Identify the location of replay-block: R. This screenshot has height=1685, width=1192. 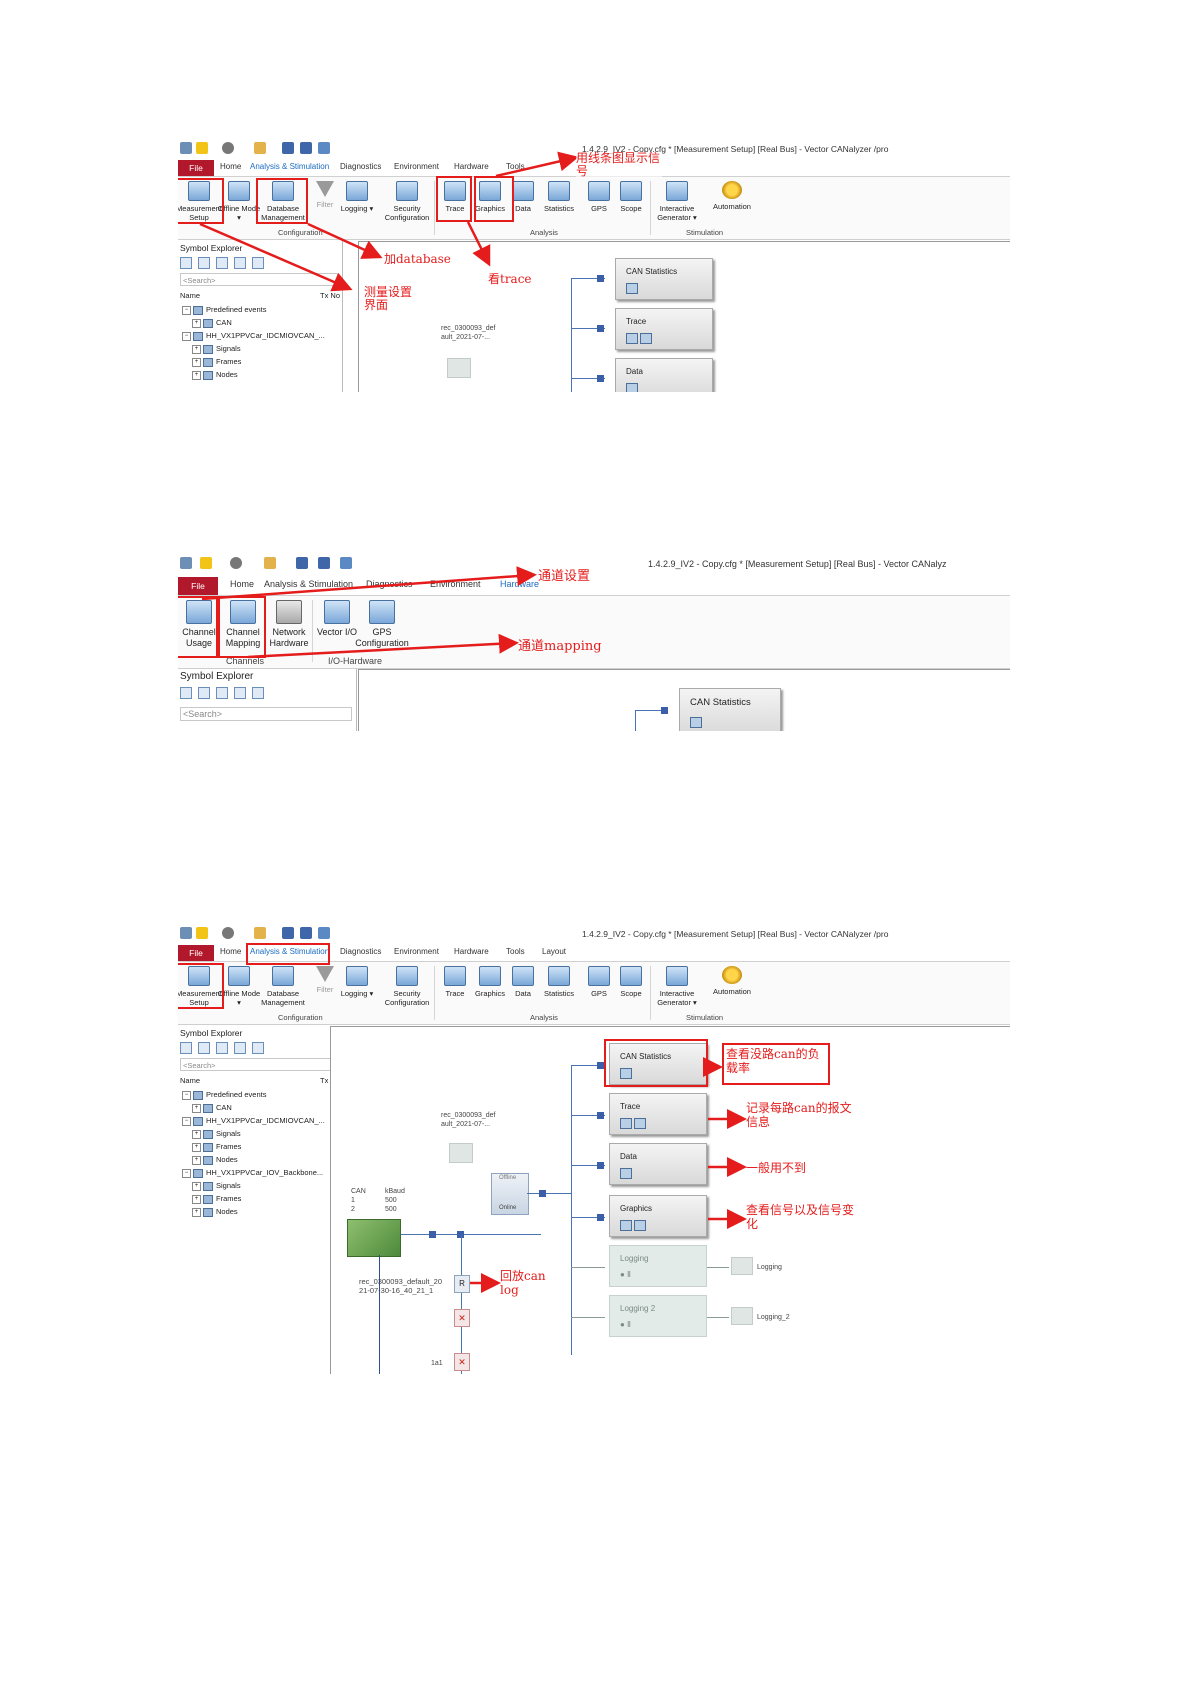
(462, 1284).